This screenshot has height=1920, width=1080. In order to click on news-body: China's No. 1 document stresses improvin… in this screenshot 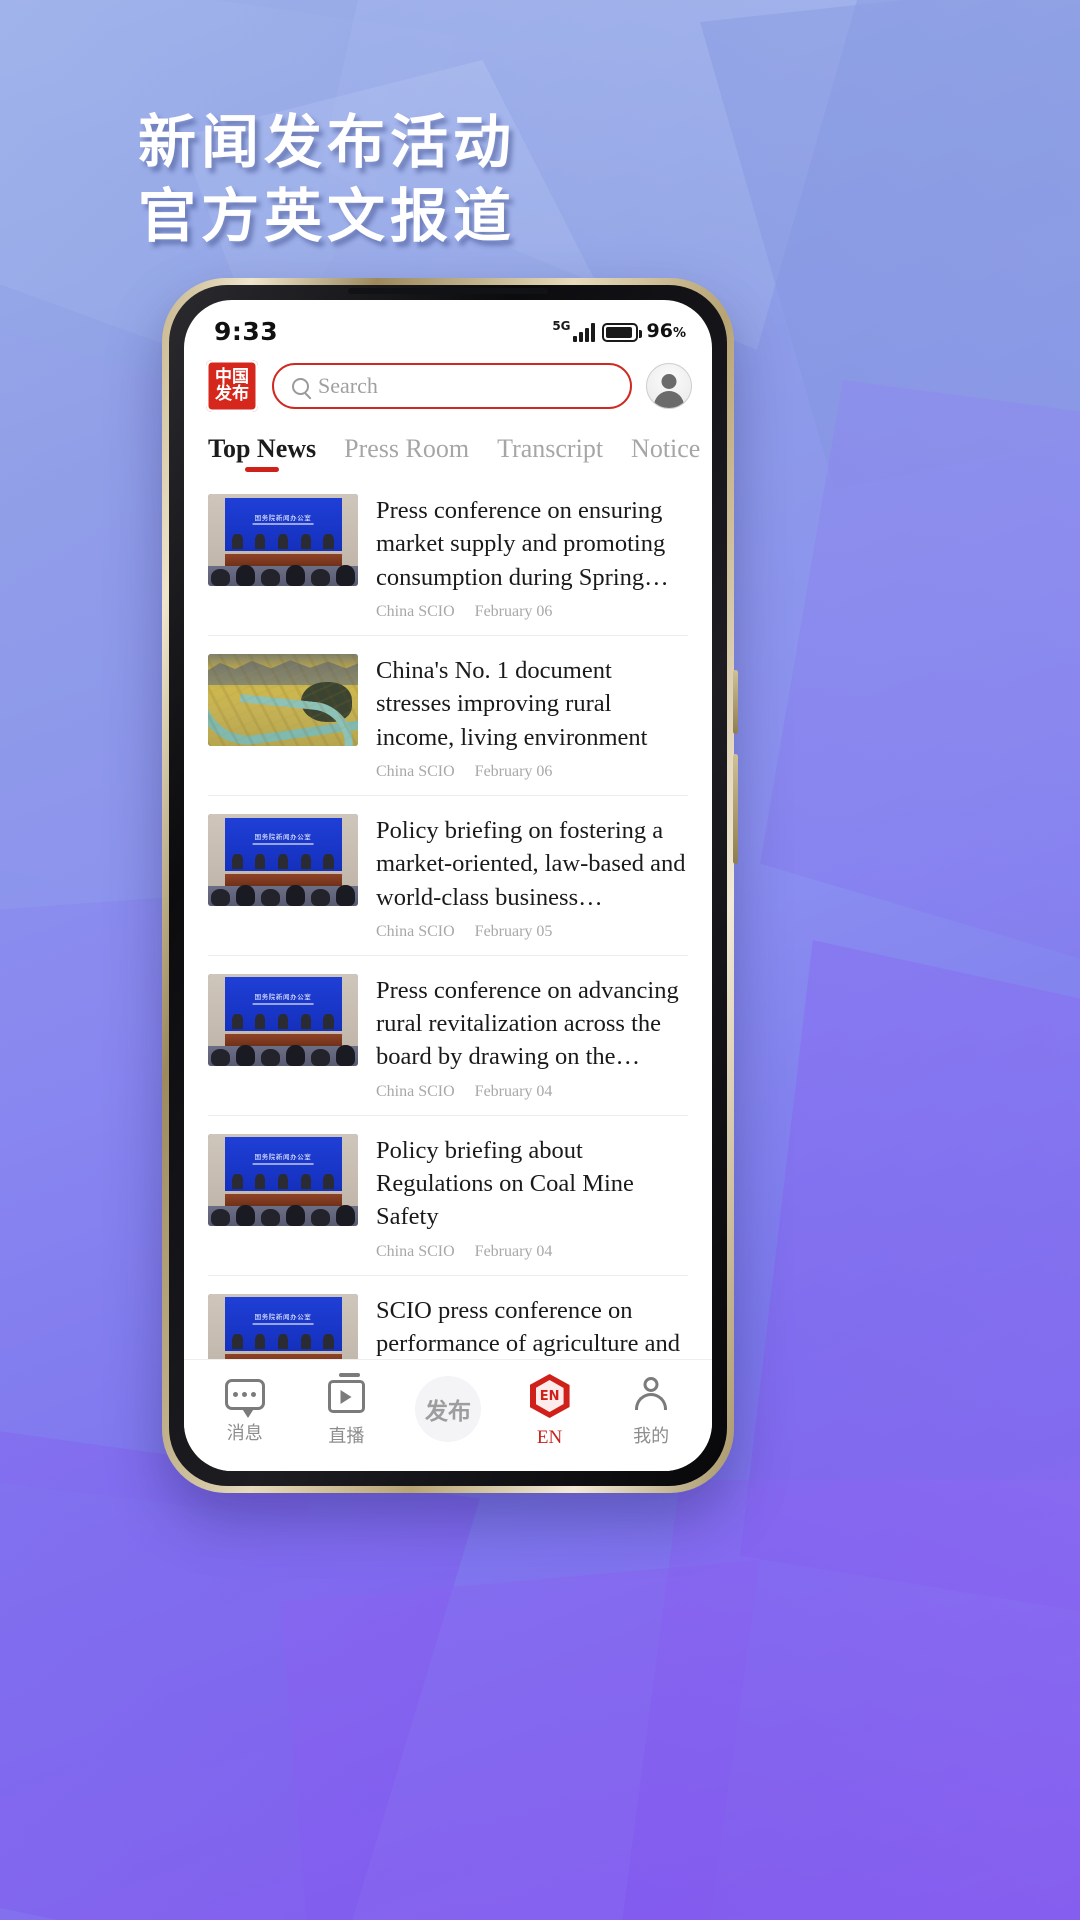, I will do `click(532, 717)`.